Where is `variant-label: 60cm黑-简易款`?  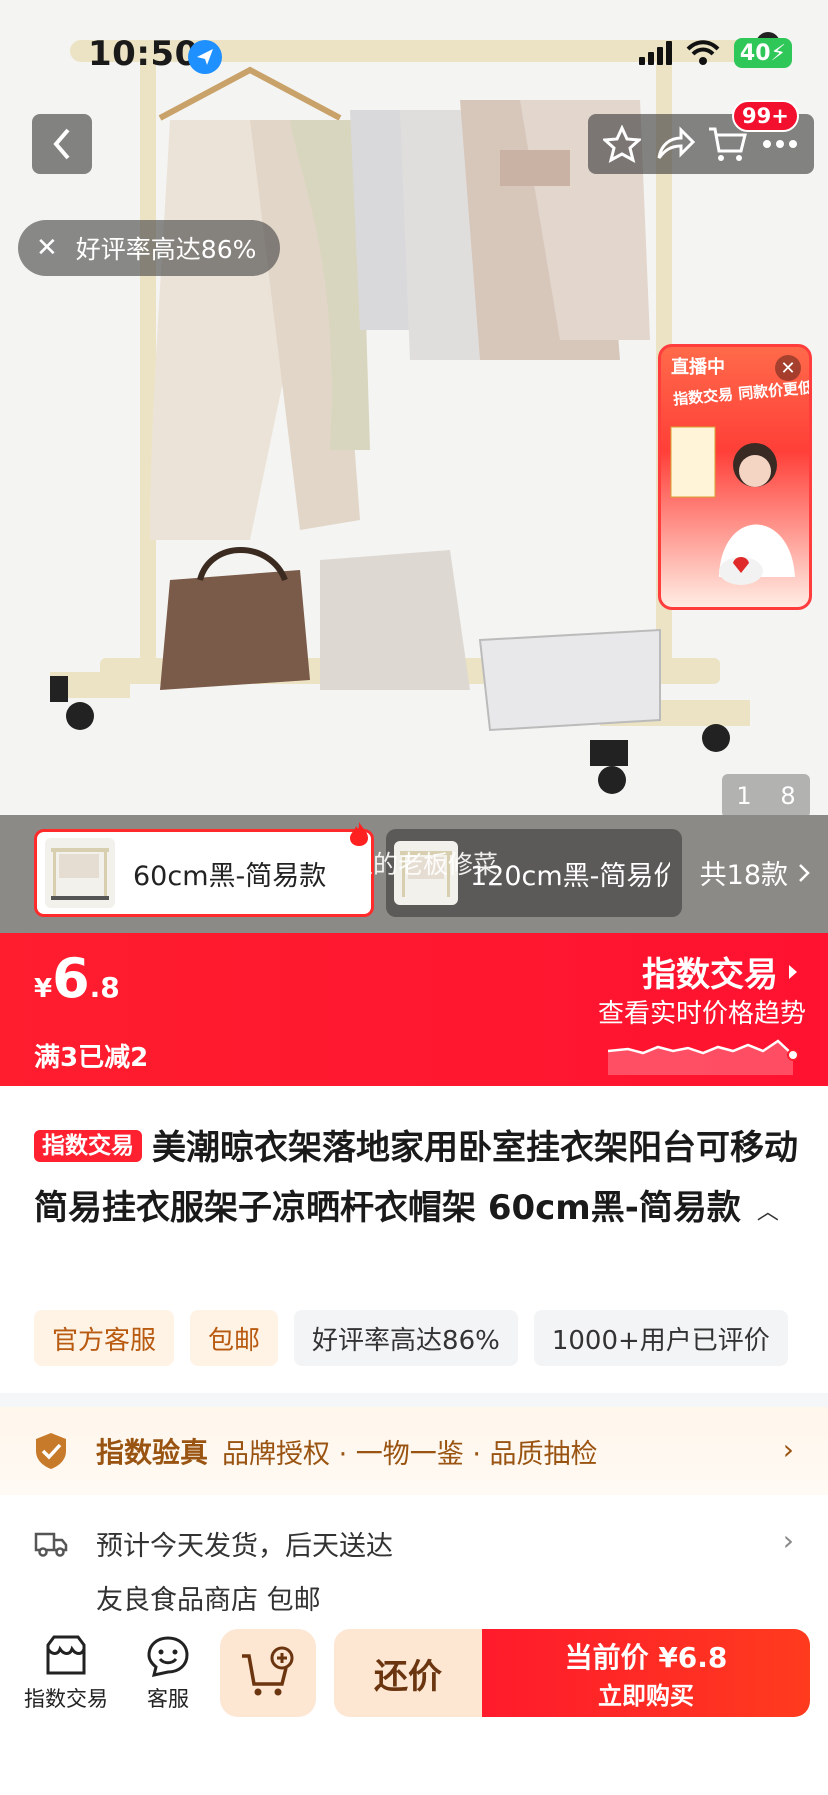 variant-label: 60cm黑-简易款 is located at coordinates (230, 876).